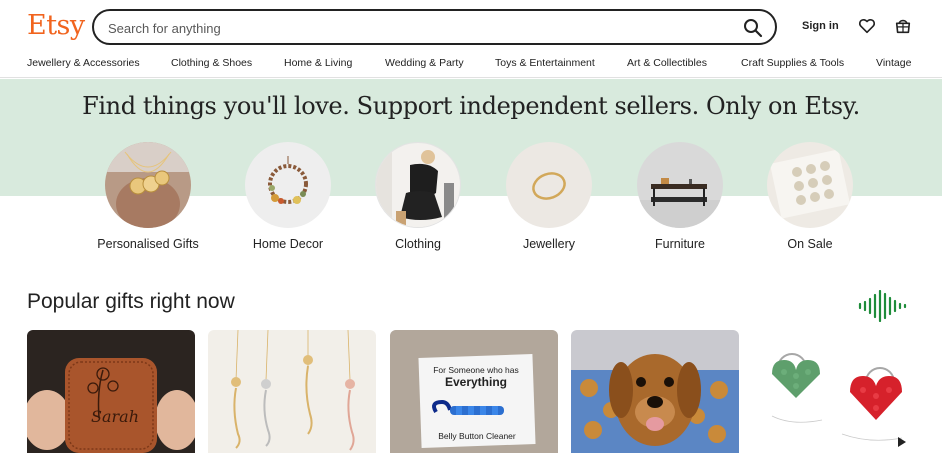 The width and height of the screenshot is (942, 453). I want to click on gift-card-name-necklaces, so click(292, 391).